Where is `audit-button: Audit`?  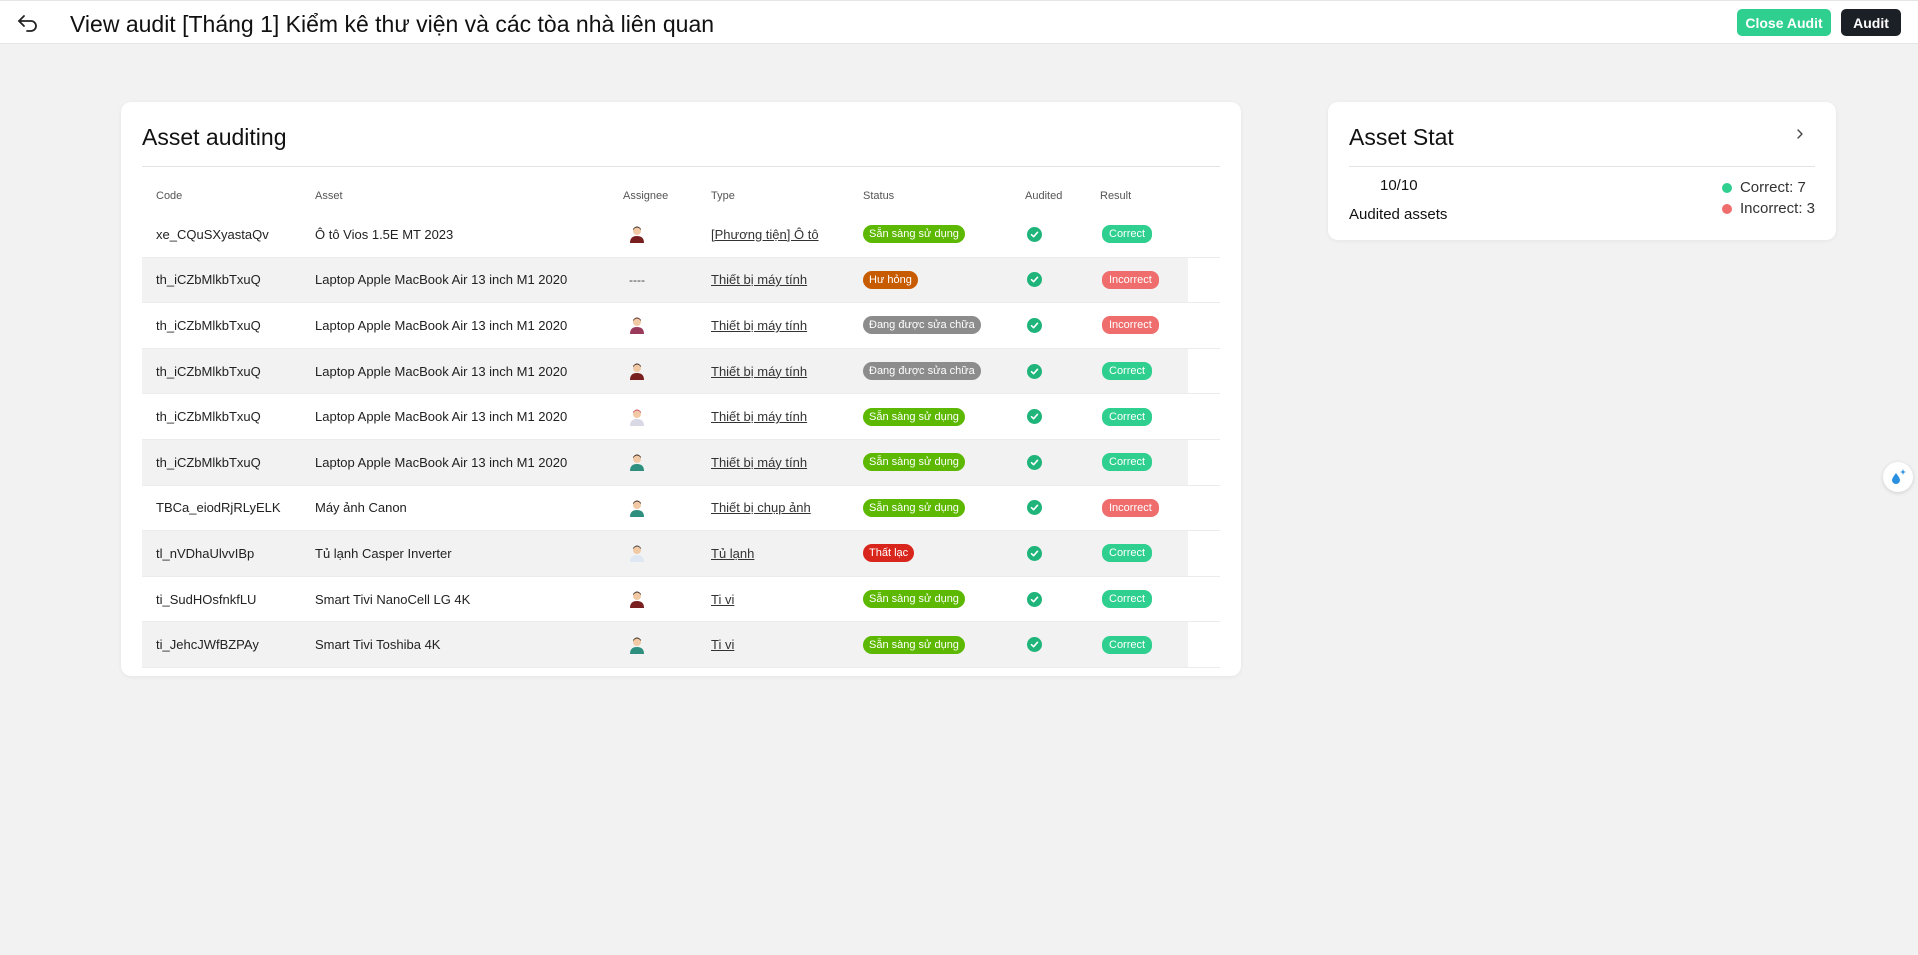 audit-button: Audit is located at coordinates (1871, 22).